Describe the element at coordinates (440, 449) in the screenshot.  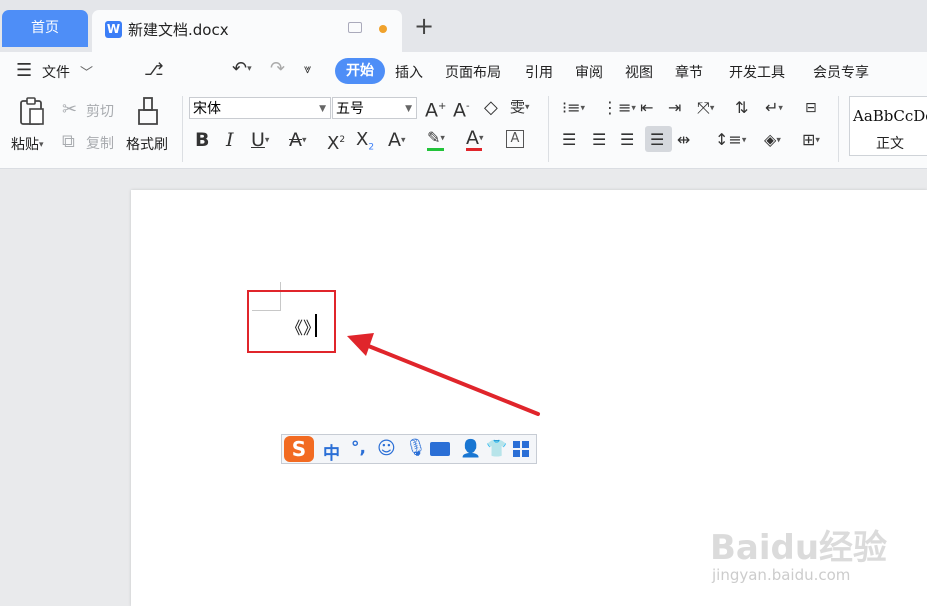
I see `keyboard-icon` at that location.